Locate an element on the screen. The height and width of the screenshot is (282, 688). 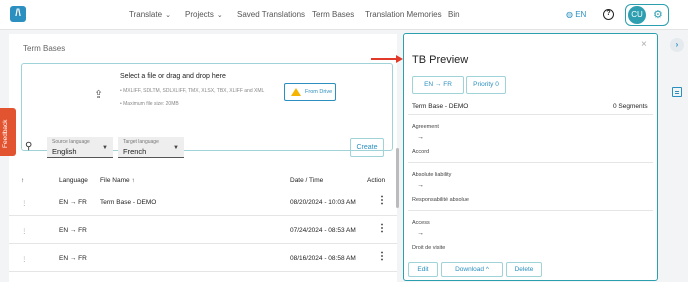
search-icon: ⚲ is located at coordinates (28, 146).